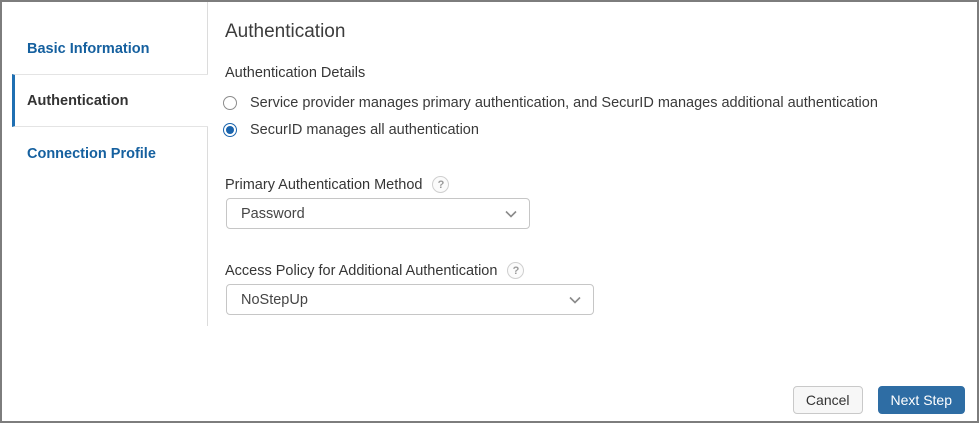 Image resolution: width=979 pixels, height=423 pixels. Describe the element at coordinates (230, 130) in the screenshot. I see `radio-selected-icon` at that location.